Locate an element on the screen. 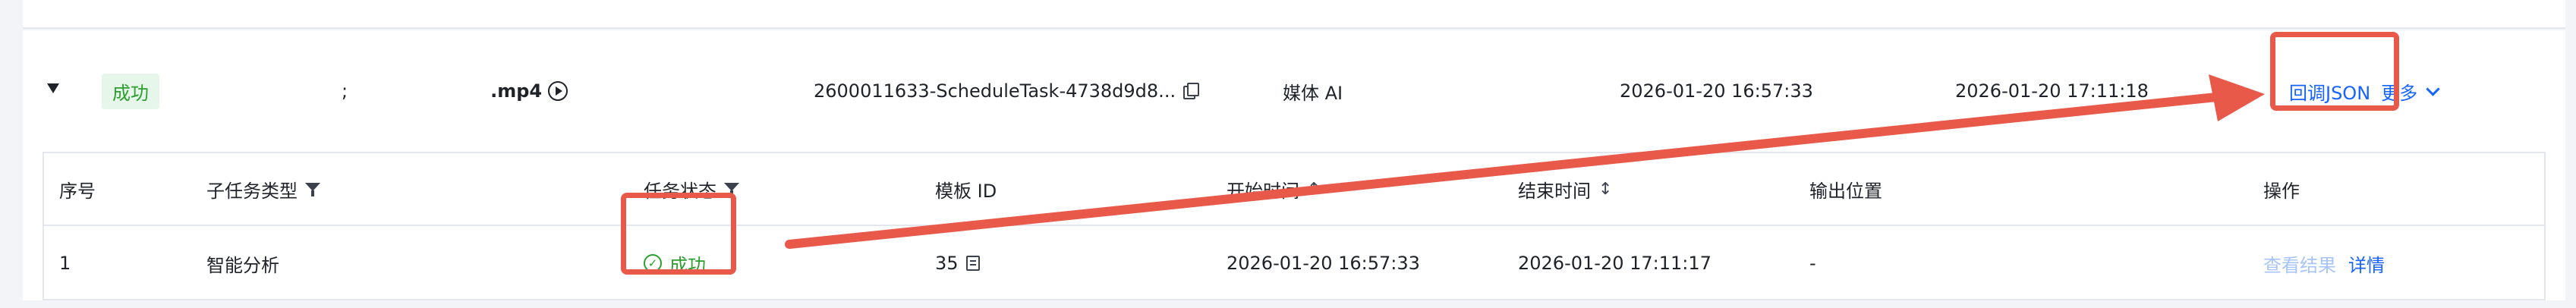 This screenshot has height=308, width=2576. play-icon is located at coordinates (558, 91).